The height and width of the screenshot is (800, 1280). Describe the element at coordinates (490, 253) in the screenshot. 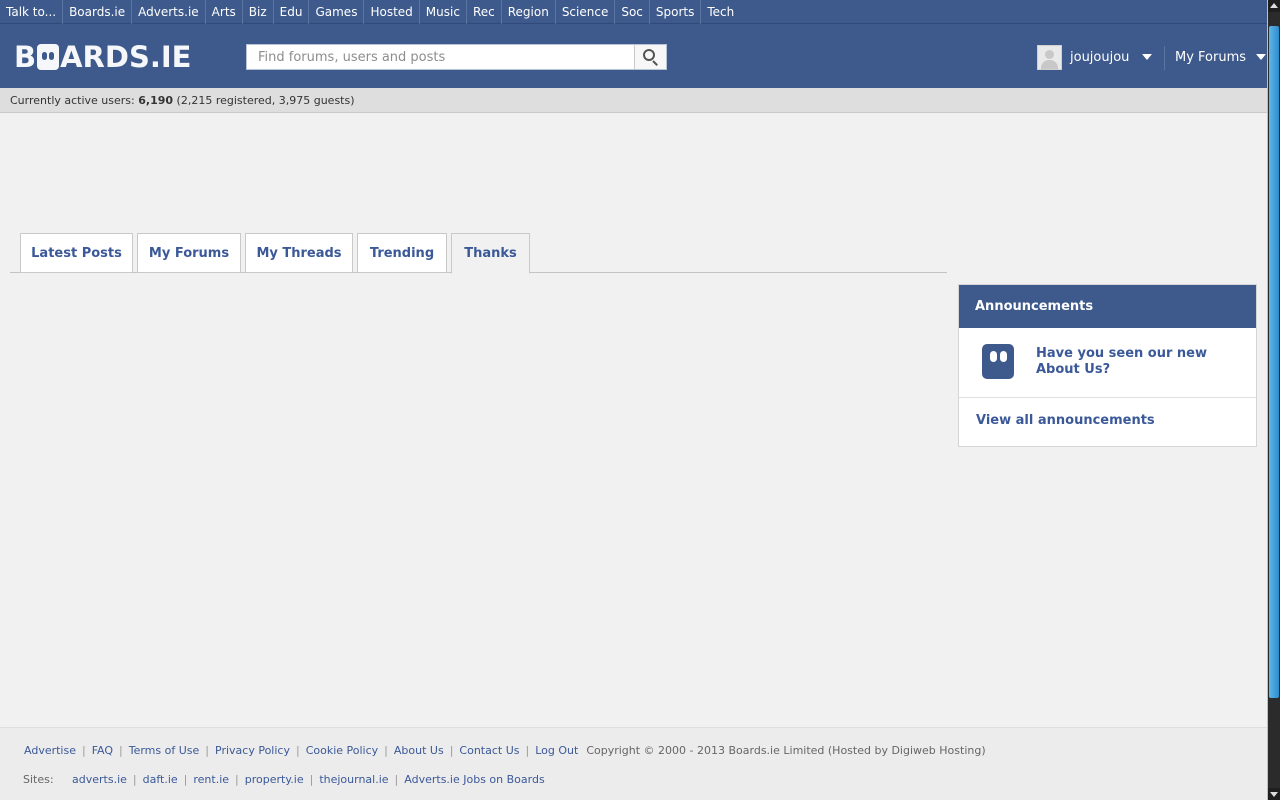

I see `tab-thanks: Thanks` at that location.